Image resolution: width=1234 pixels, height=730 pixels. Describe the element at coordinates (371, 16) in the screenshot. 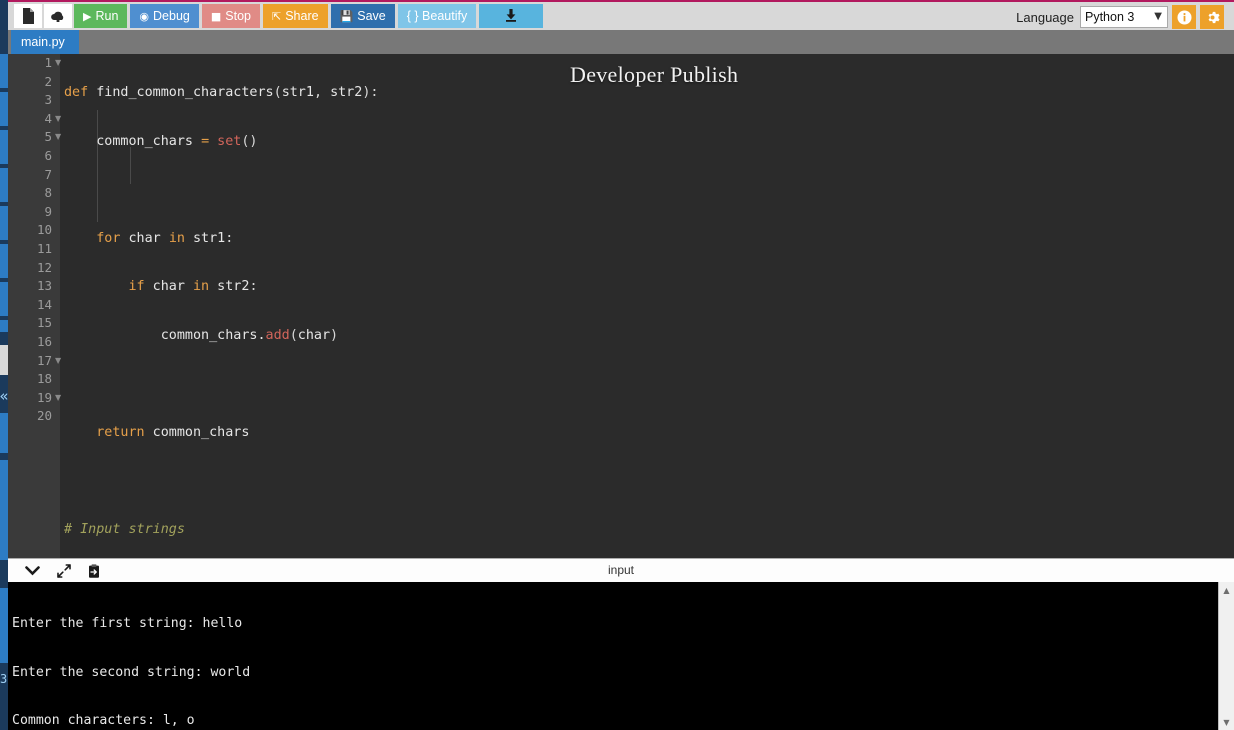

I see `save-label: Save` at that location.